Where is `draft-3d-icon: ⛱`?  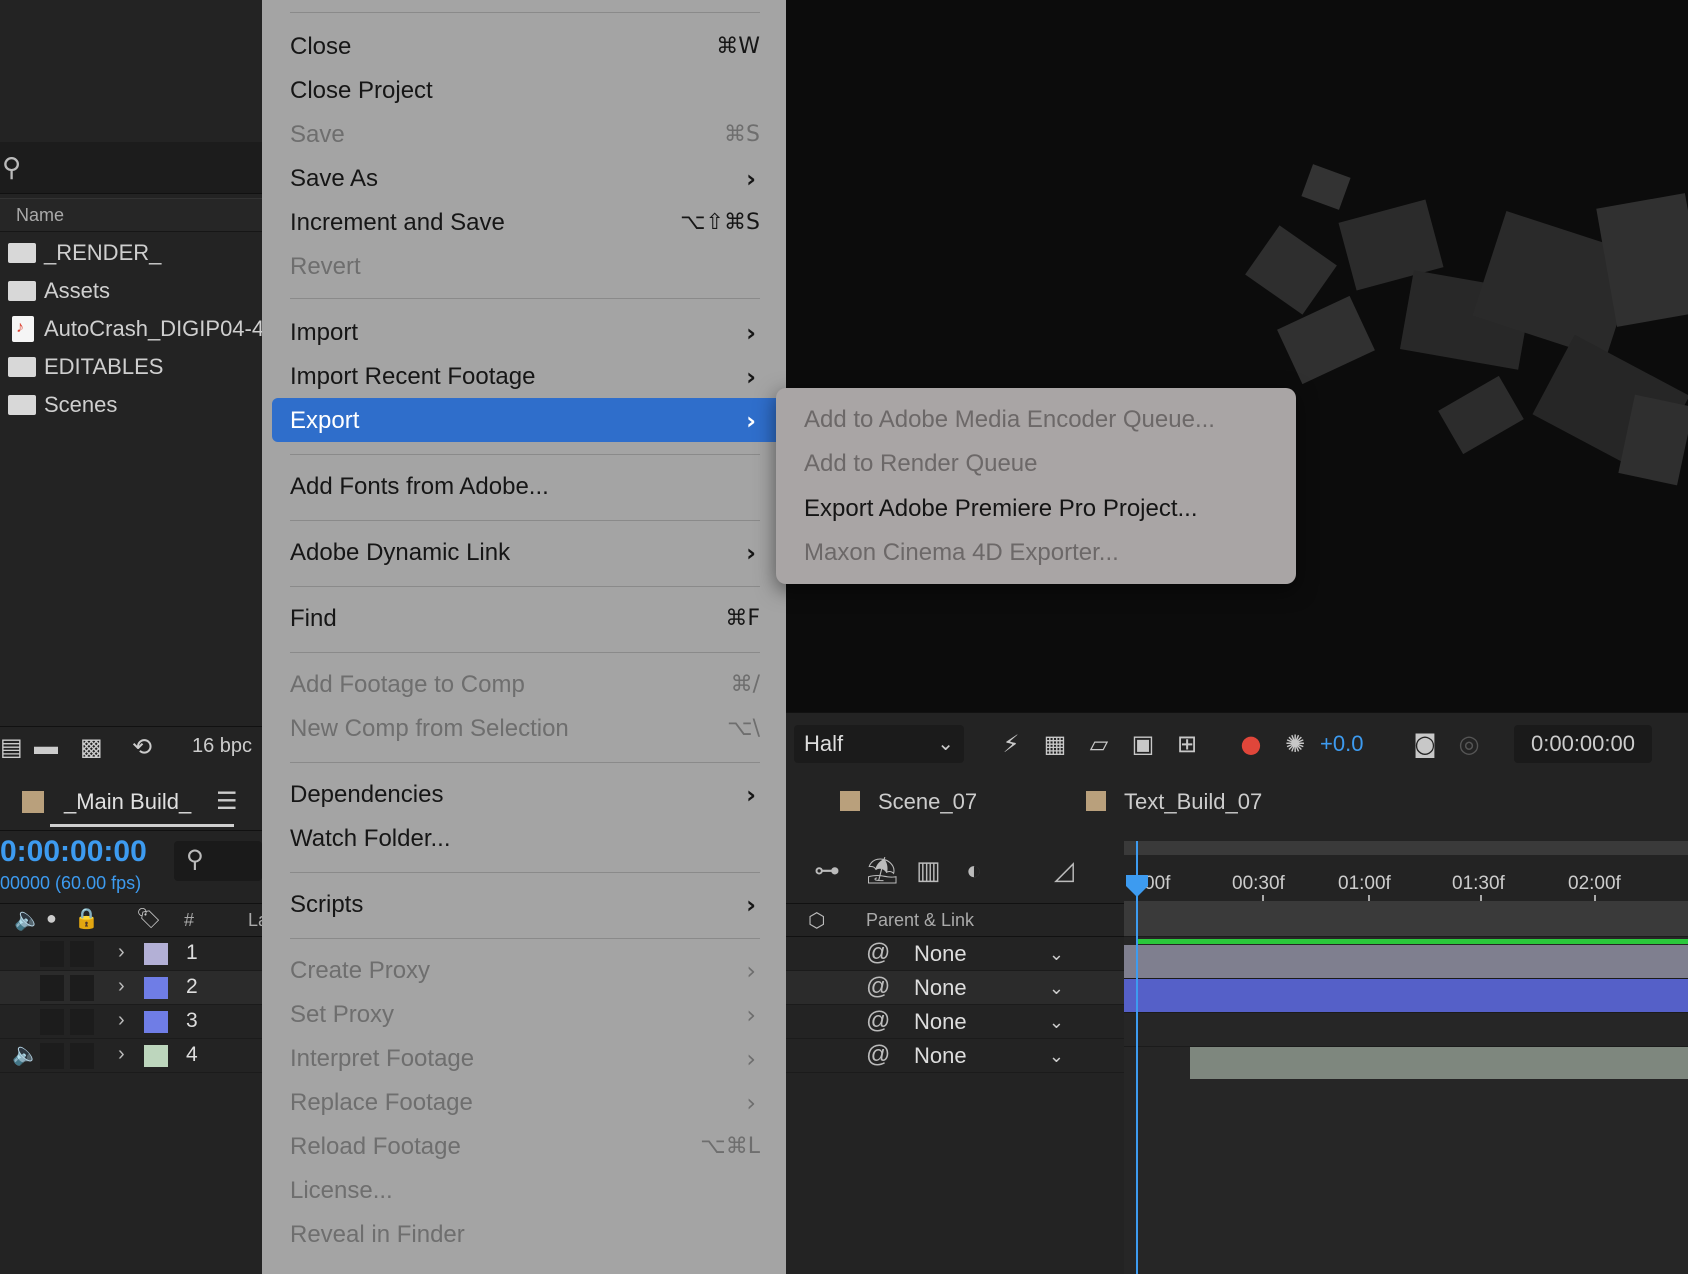 draft-3d-icon: ⛱ is located at coordinates (882, 870).